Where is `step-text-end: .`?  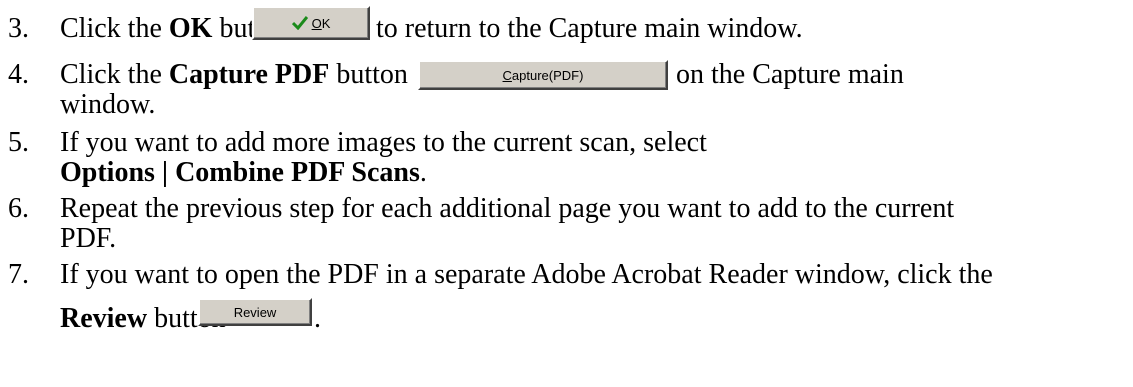
step-text-end: . is located at coordinates (317, 318).